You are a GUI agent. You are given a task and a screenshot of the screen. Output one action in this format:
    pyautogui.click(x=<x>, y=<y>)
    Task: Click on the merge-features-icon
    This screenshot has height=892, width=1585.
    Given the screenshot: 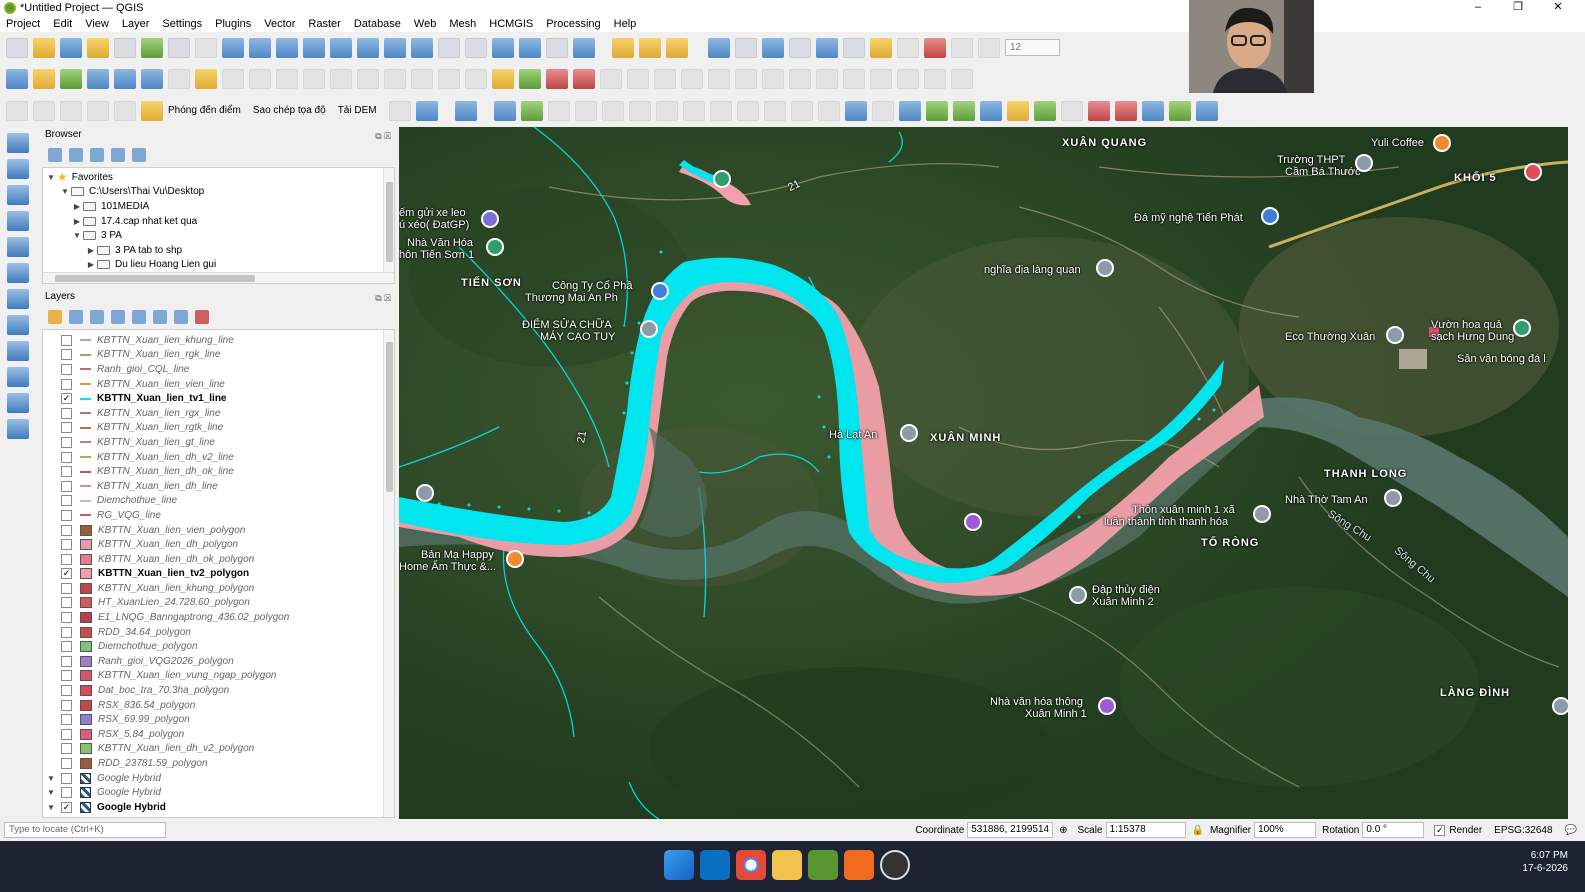 What is the action you would take?
    pyautogui.click(x=935, y=78)
    